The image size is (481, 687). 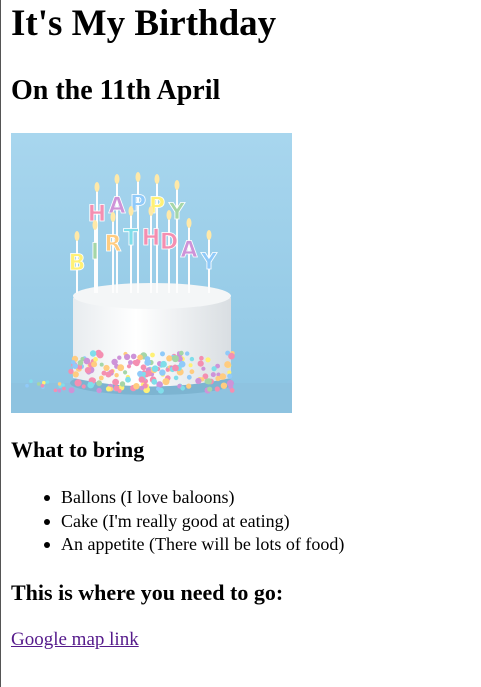 I want to click on google-map-link: Google map link, so click(x=75, y=640).